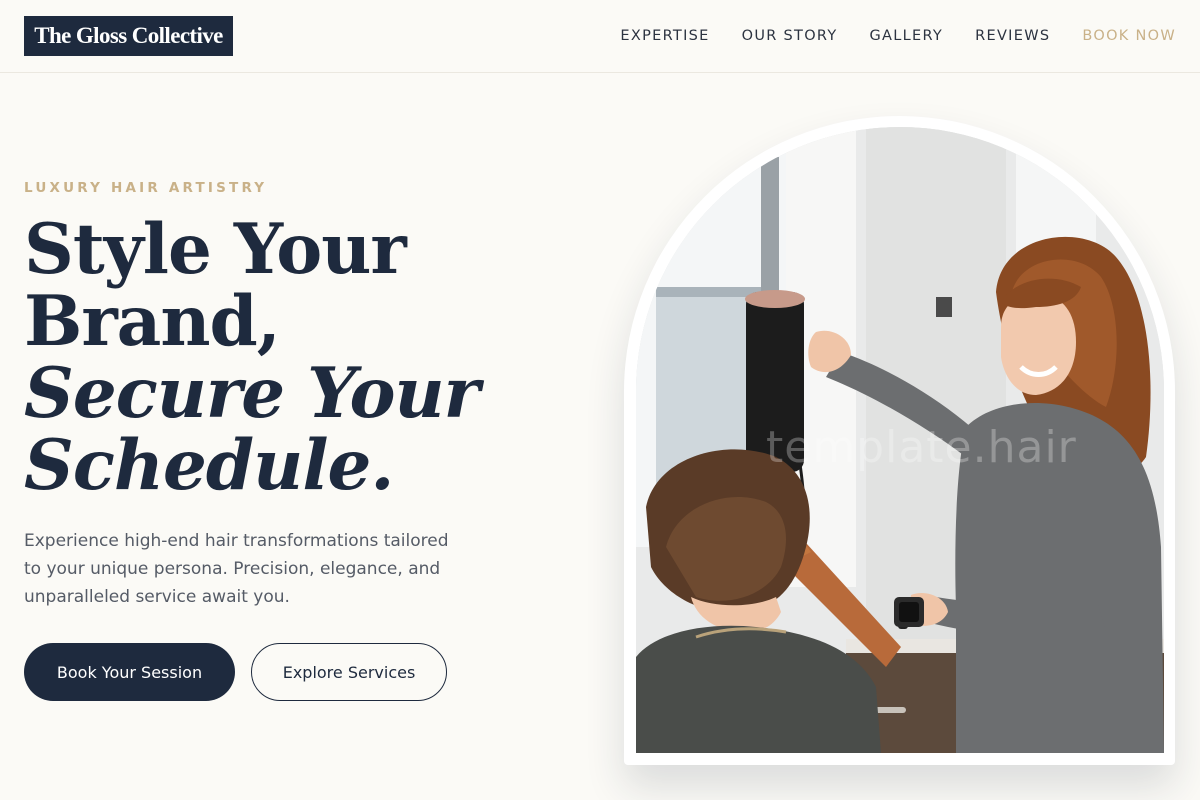  I want to click on headline-line-1: Style Your, so click(215, 249).